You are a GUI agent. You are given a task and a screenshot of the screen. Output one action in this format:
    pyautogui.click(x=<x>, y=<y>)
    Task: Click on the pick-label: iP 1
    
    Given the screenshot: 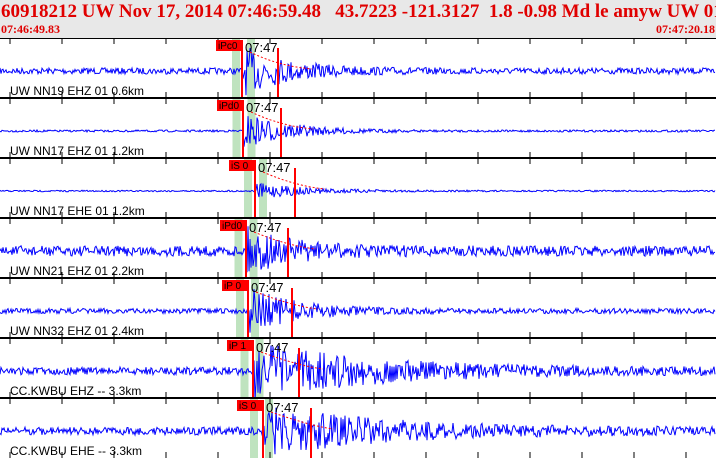 What is the action you would take?
    pyautogui.click(x=237, y=346)
    